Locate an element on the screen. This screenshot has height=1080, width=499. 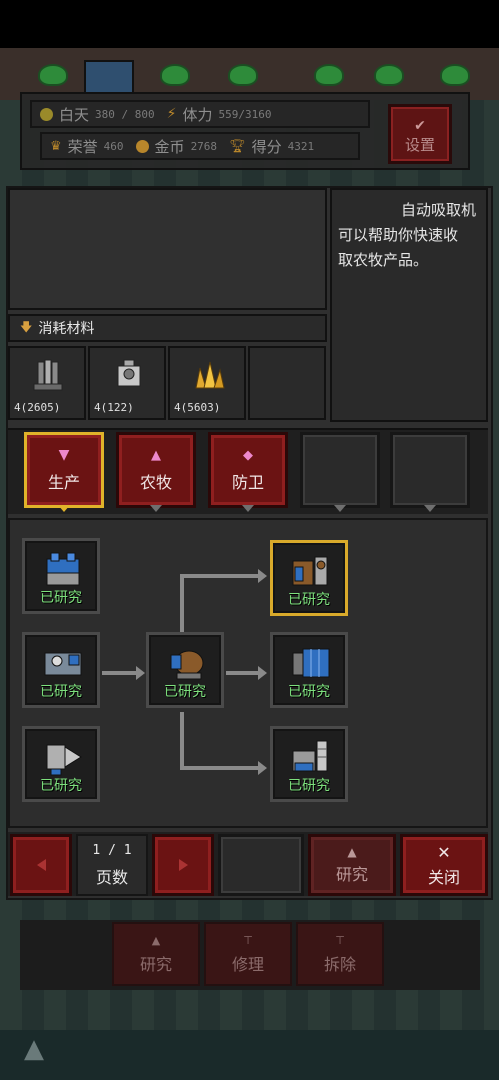
shield-icon: ◆ is located at coordinates (248, 455).